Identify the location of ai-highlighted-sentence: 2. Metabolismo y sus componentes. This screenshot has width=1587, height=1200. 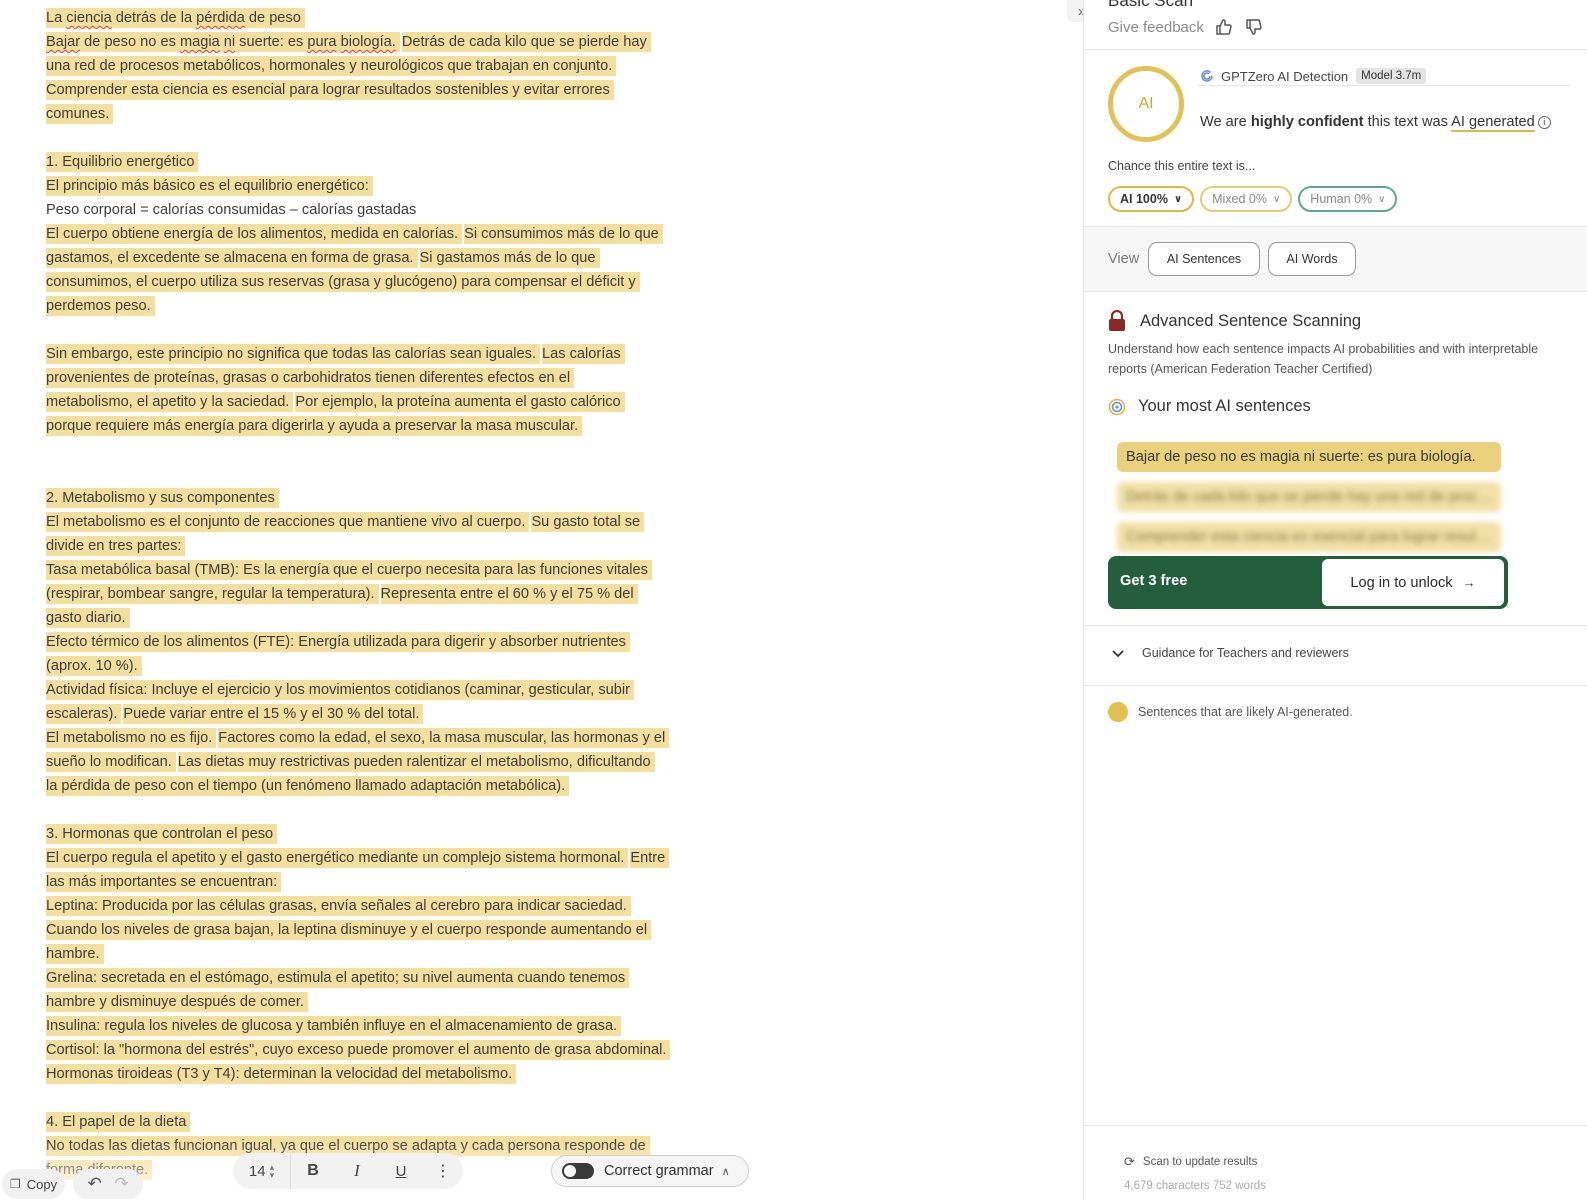
(162, 498).